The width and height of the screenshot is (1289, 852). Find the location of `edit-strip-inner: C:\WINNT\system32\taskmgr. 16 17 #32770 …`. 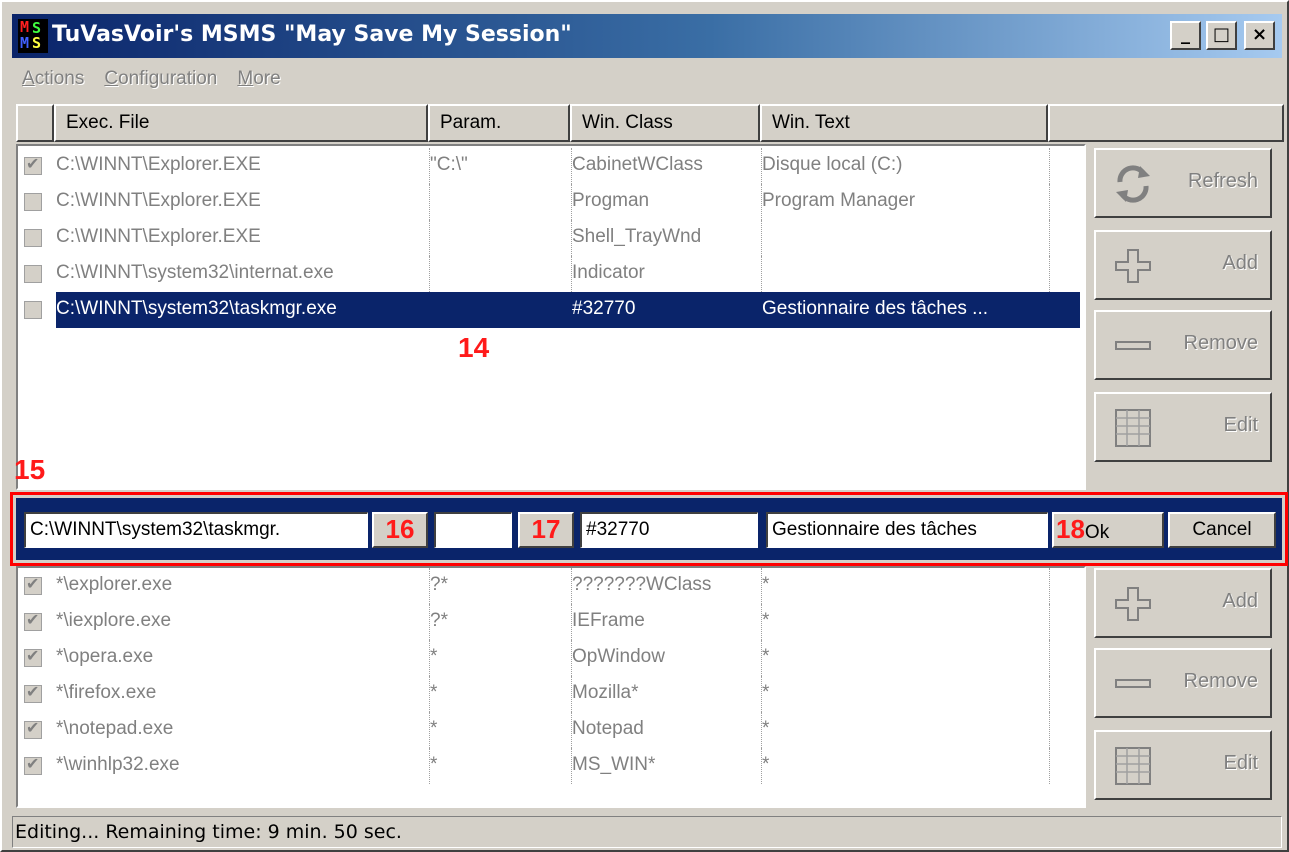

edit-strip-inner: C:\WINNT\system32\taskmgr. 16 17 #32770 … is located at coordinates (649, 529).